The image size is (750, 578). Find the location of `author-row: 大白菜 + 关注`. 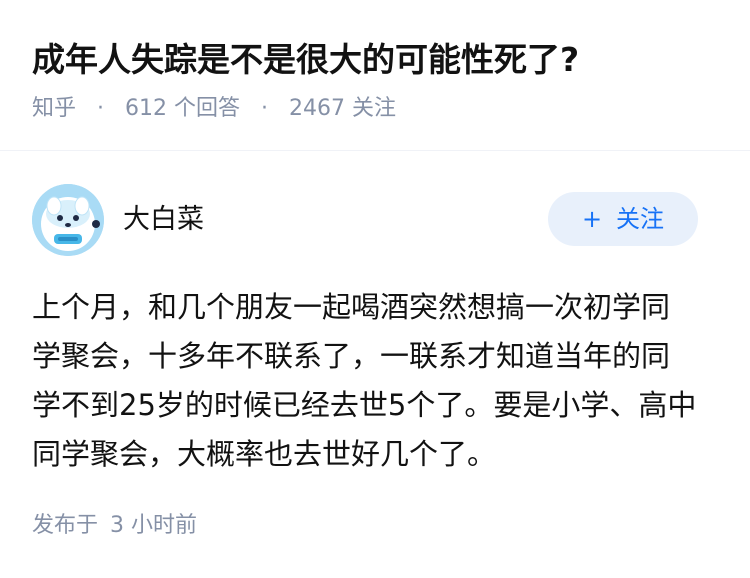

author-row: 大白菜 + 关注 is located at coordinates (365, 220).